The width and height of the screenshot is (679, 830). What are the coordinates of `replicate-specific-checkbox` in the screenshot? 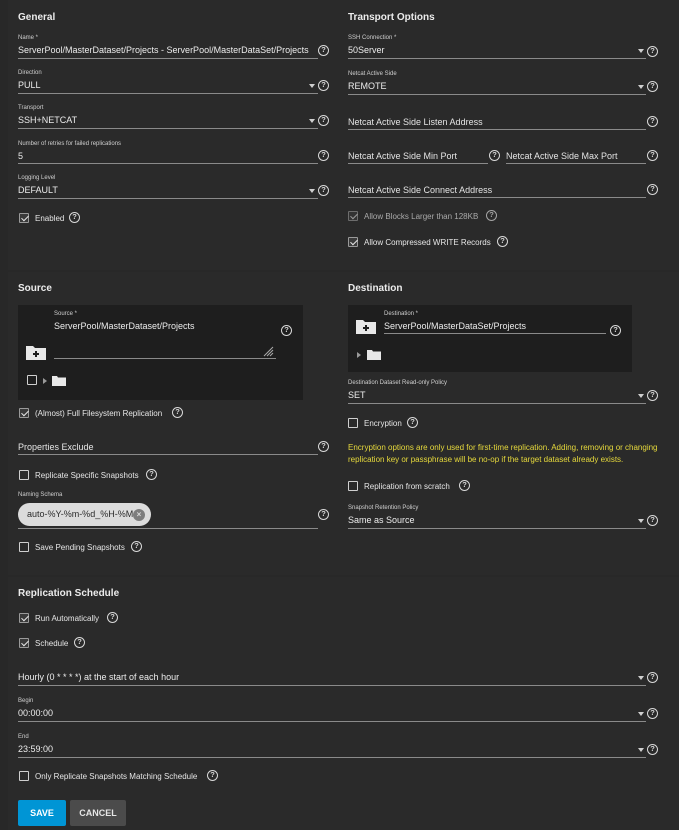 It's located at (24, 475).